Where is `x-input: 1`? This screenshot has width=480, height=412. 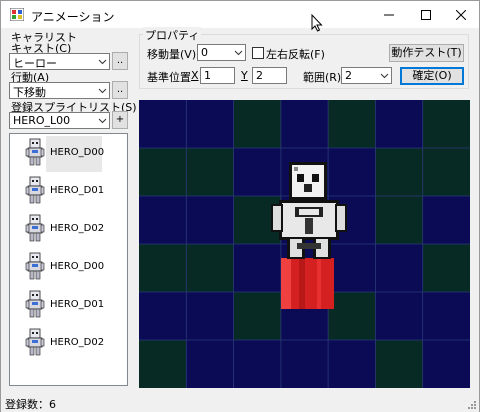
x-input: 1 is located at coordinates (217, 75).